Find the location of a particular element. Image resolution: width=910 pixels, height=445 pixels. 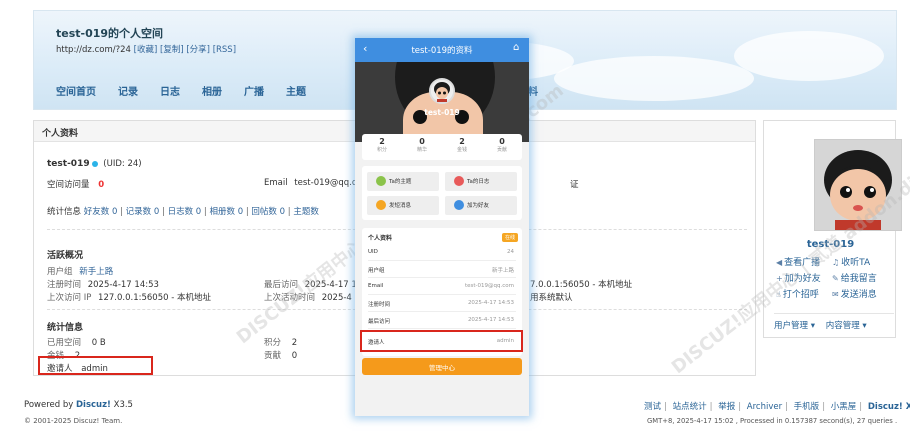

group-line: 用户组 新手上路 is located at coordinates (80, 271).